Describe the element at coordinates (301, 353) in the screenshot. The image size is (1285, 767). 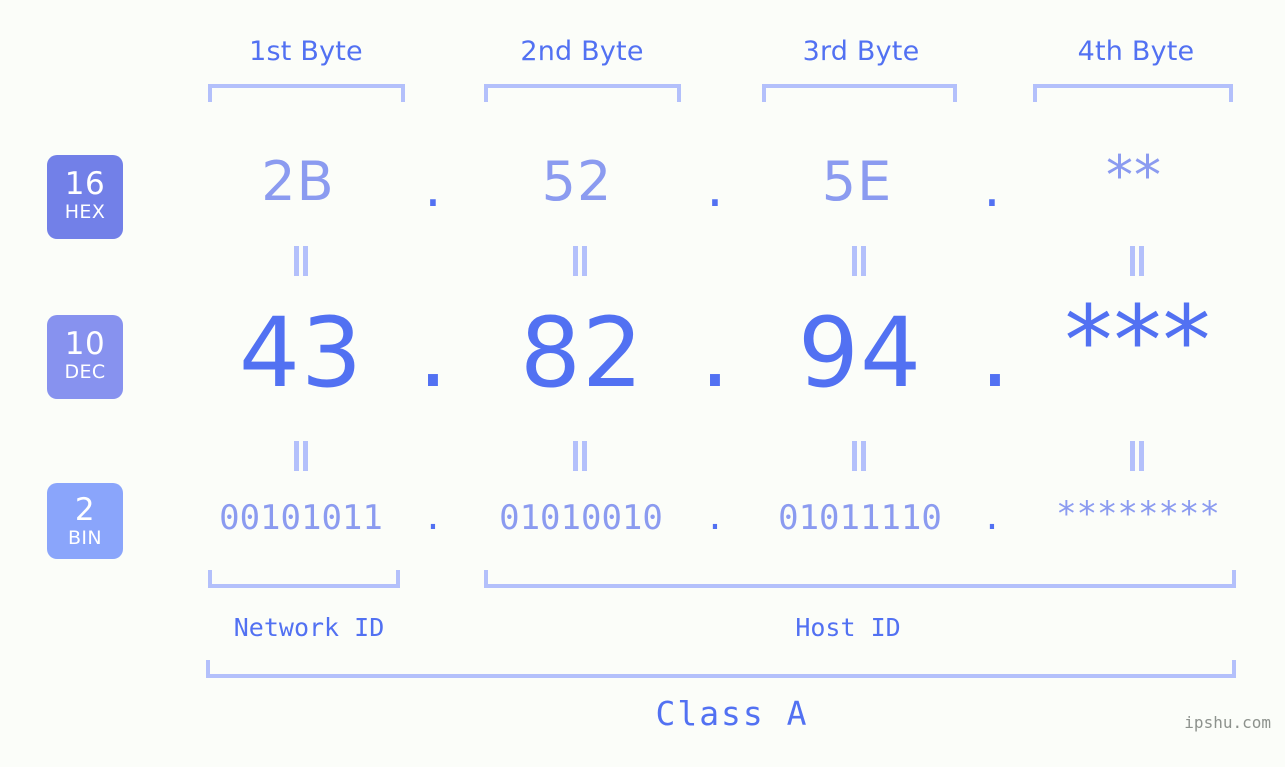
I see `dec-byte-1: 43` at that location.